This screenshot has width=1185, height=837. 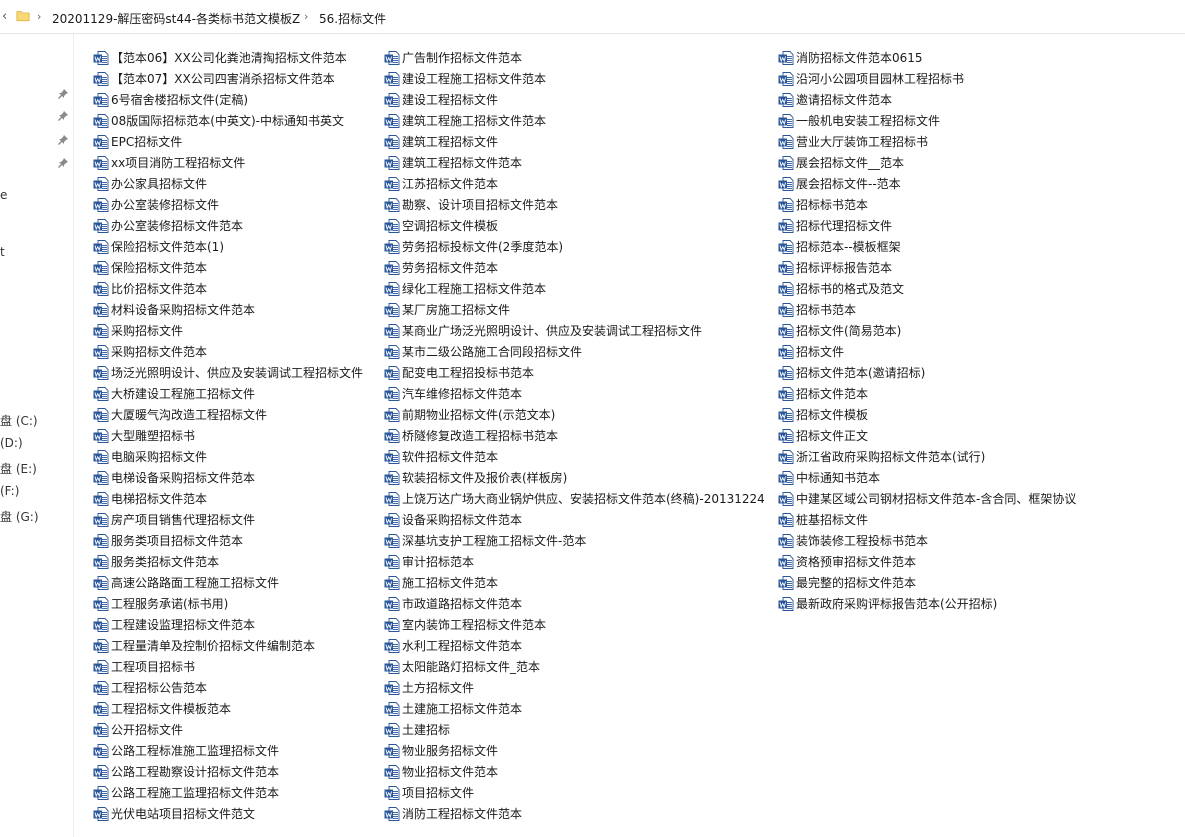 What do you see at coordinates (11, 443) in the screenshot?
I see `nav-drive-d: (D:)` at bounding box center [11, 443].